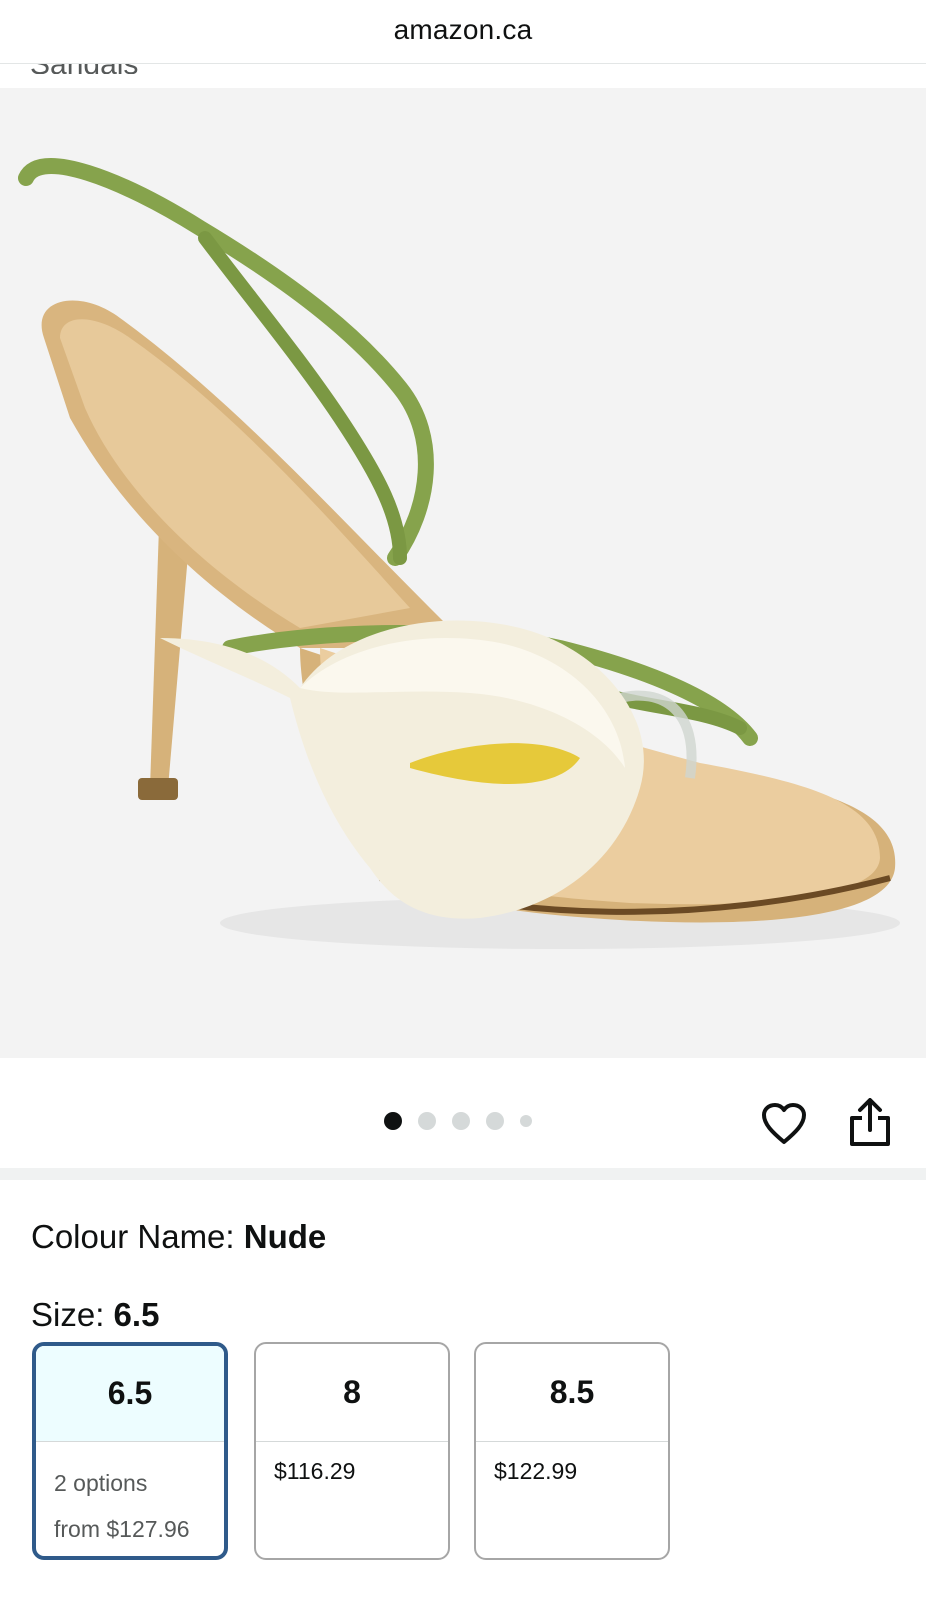 This screenshot has height=1600, width=926. Describe the element at coordinates (572, 1451) in the screenshot. I see `size-option-8-5: 8.5 $122.99` at that location.